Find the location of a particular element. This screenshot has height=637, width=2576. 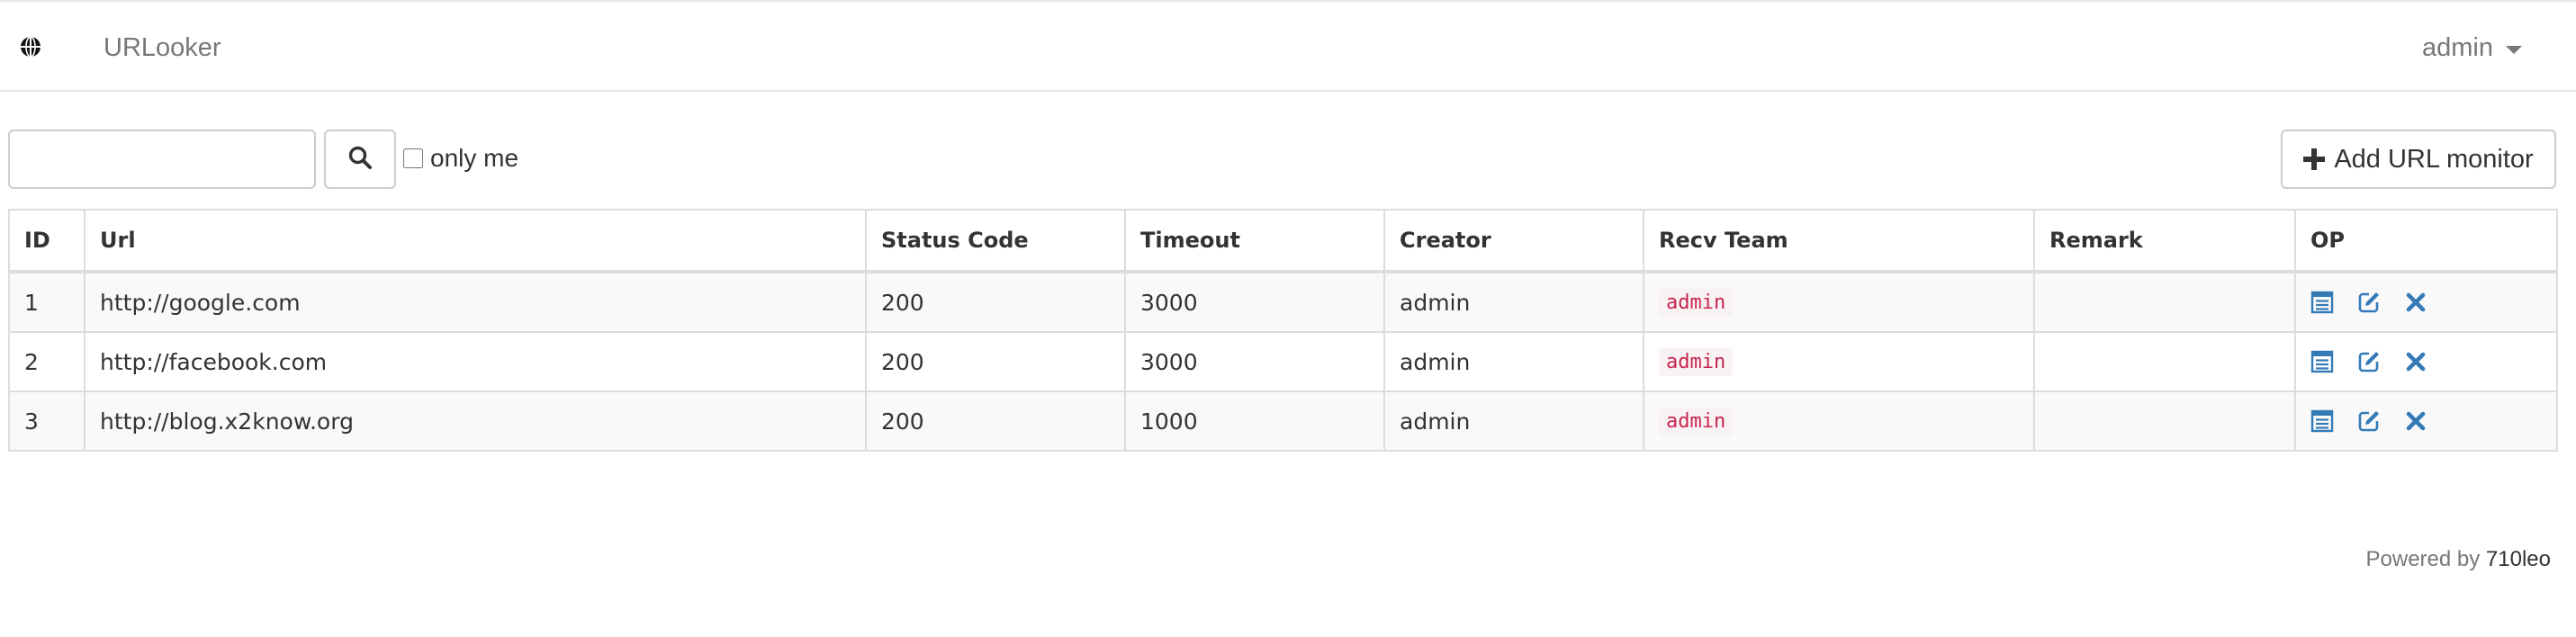

column-header-remark: Remark is located at coordinates (2164, 241).